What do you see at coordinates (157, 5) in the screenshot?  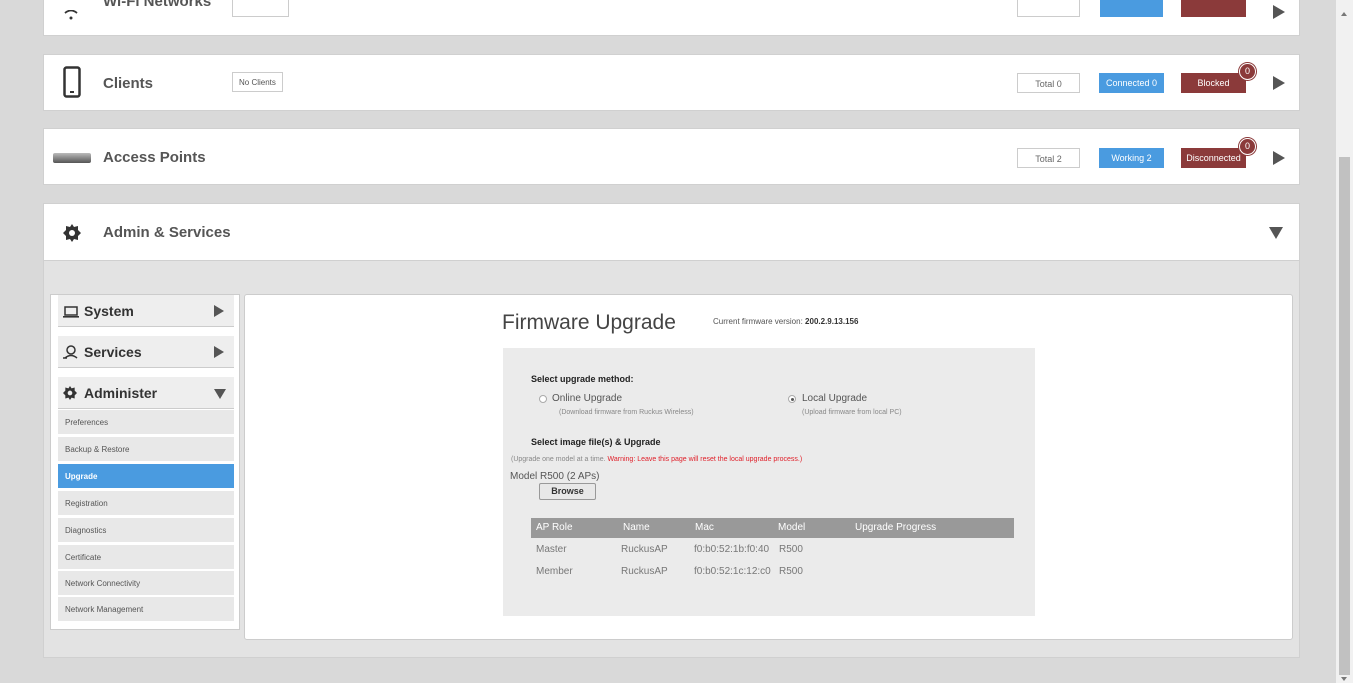 I see `wifi-networks-title: Wi-Fi Networks` at bounding box center [157, 5].